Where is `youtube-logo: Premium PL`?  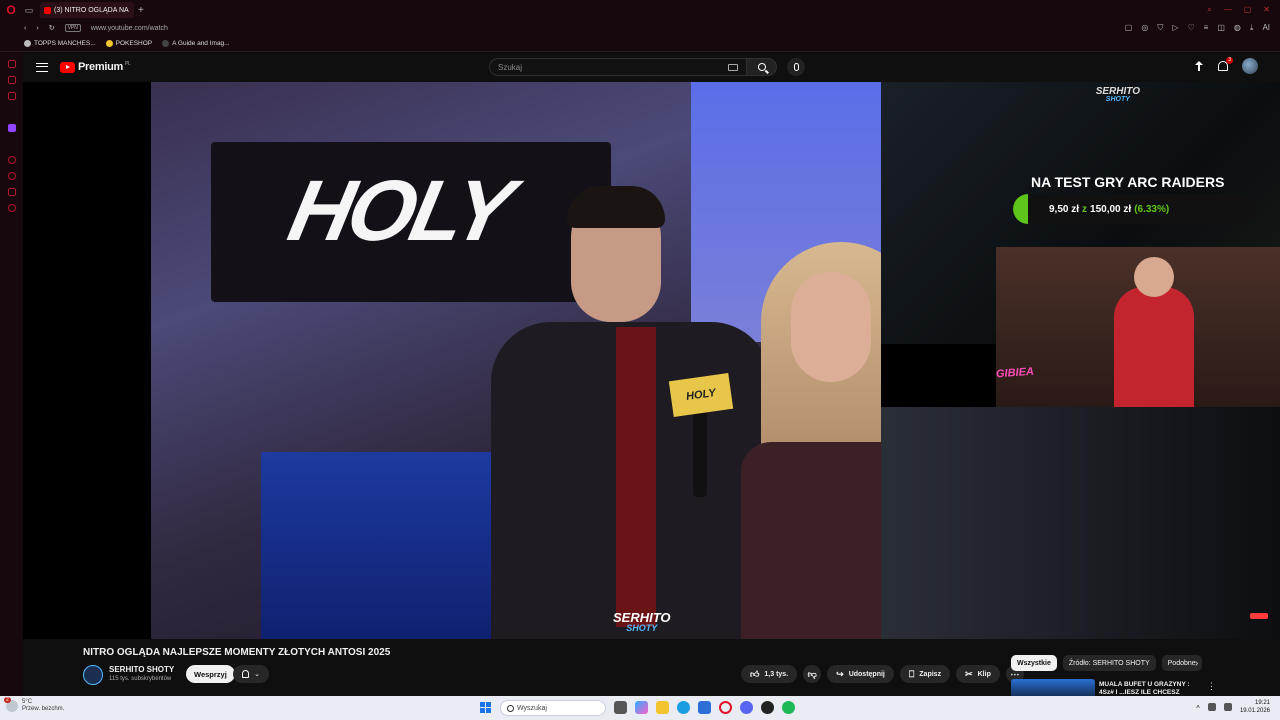
youtube-logo: Premium PL is located at coordinates (95, 67).